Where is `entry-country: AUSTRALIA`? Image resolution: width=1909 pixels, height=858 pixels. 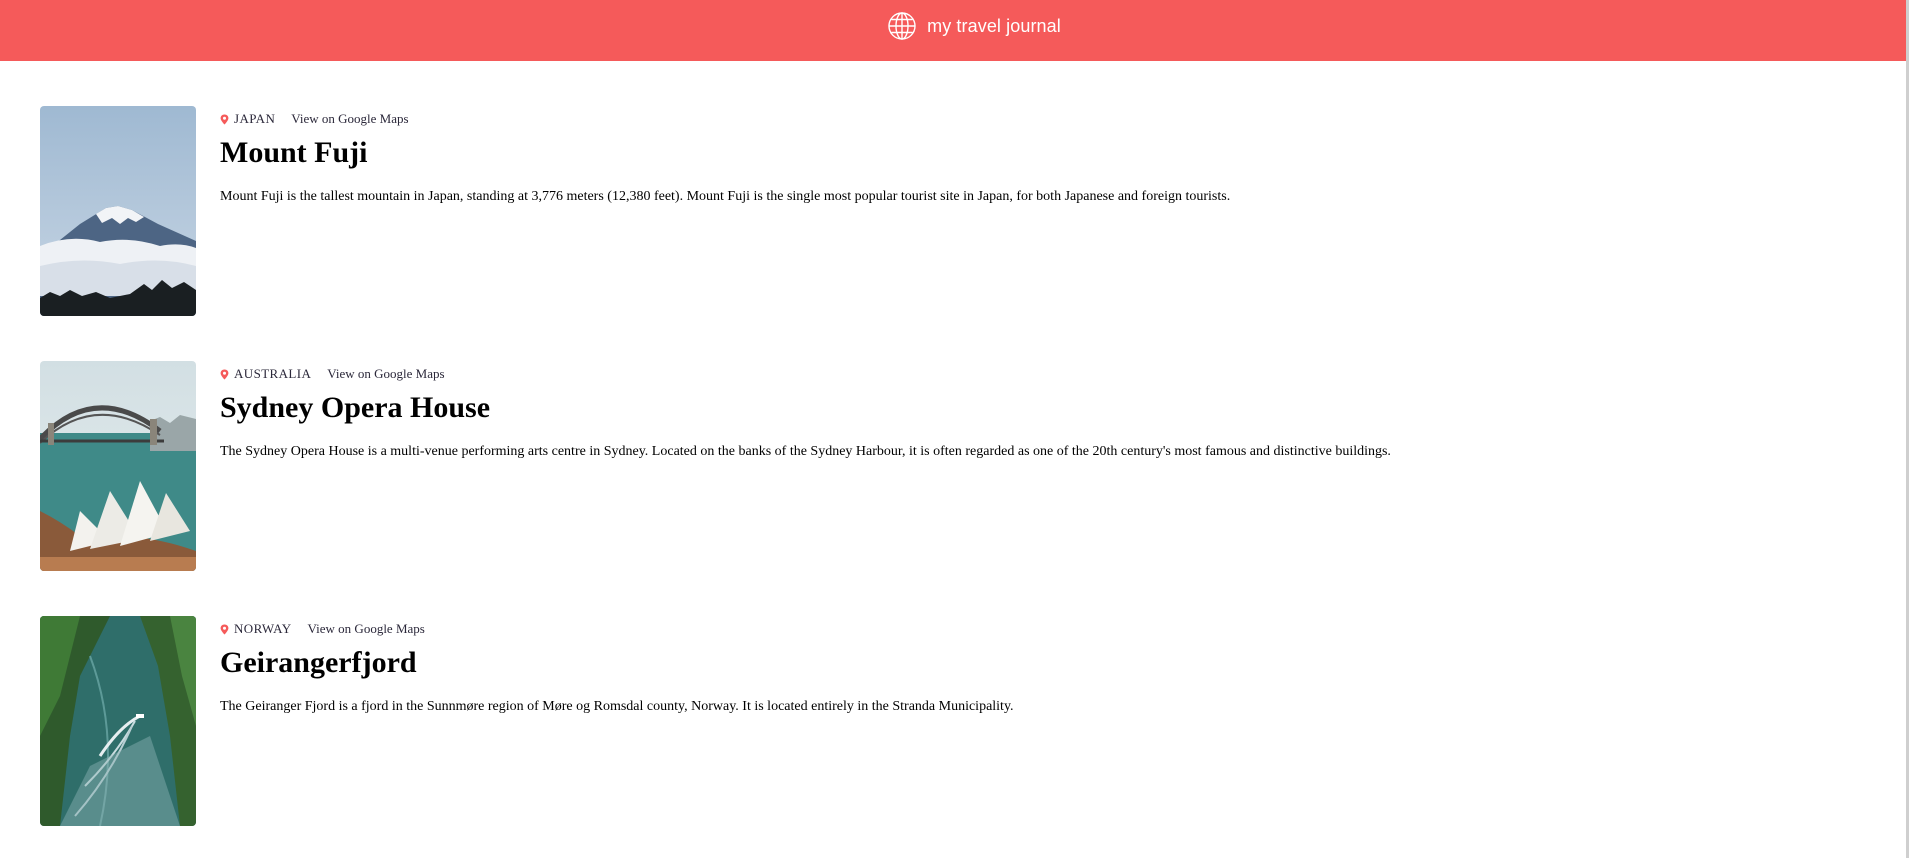
entry-country: AUSTRALIA is located at coordinates (273, 373).